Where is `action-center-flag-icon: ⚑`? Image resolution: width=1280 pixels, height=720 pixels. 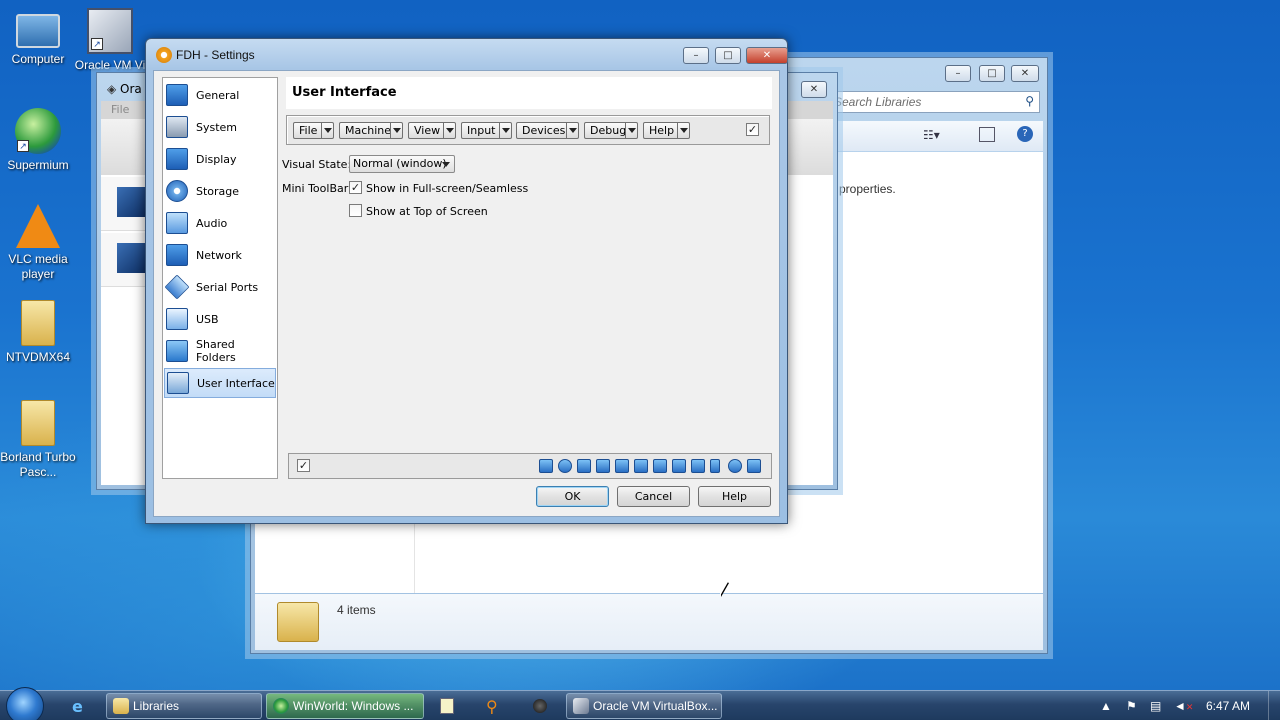 action-center-flag-icon: ⚑ is located at coordinates (1131, 705).